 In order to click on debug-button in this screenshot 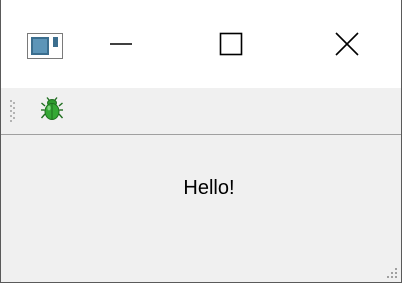, I will do `click(52, 111)`.